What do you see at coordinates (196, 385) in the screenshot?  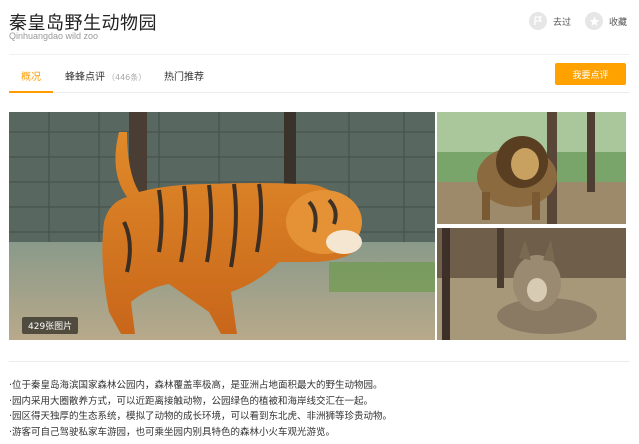 I see `description-line: ·位于秦皇岛海滨国家森林公园内，森林覆盖率极高，是亚洲占地面积最大的野生动物园。` at bounding box center [196, 385].